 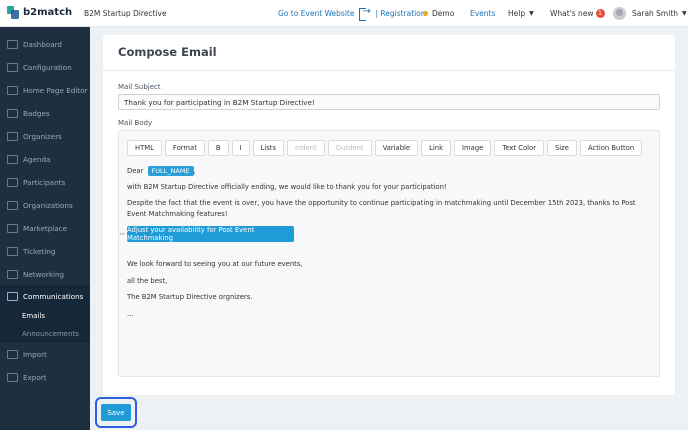 I want to click on avatar, so click(x=619, y=13).